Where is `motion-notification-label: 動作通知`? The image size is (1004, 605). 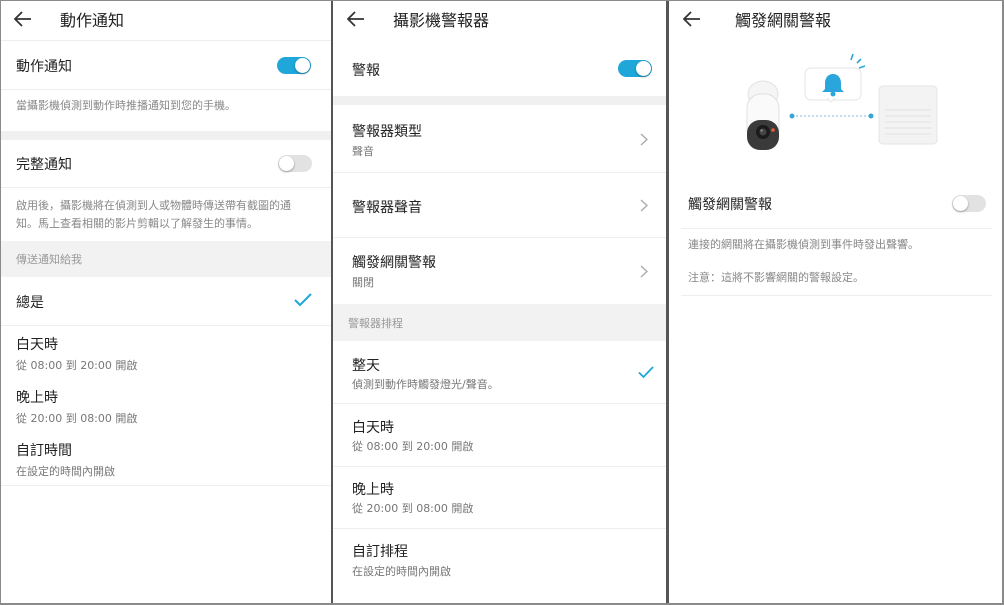 motion-notification-label: 動作通知 is located at coordinates (44, 67).